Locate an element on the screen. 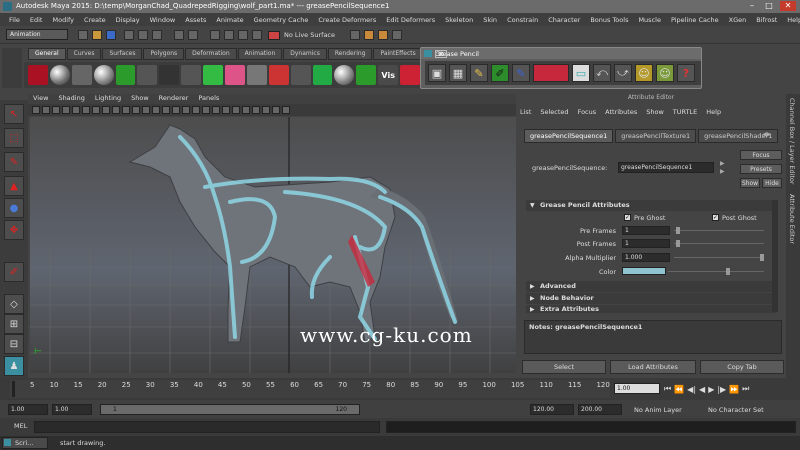  viewport-menu-panels: Panels is located at coordinates (208, 99).